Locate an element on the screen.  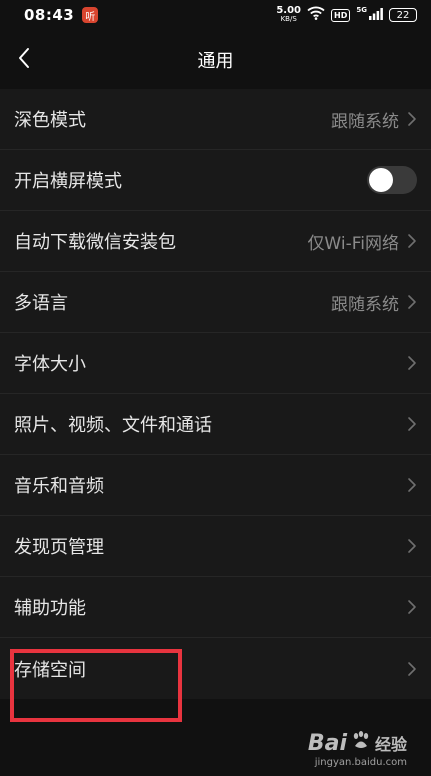
network-speed-value: 5.00 is located at coordinates (289, 10).